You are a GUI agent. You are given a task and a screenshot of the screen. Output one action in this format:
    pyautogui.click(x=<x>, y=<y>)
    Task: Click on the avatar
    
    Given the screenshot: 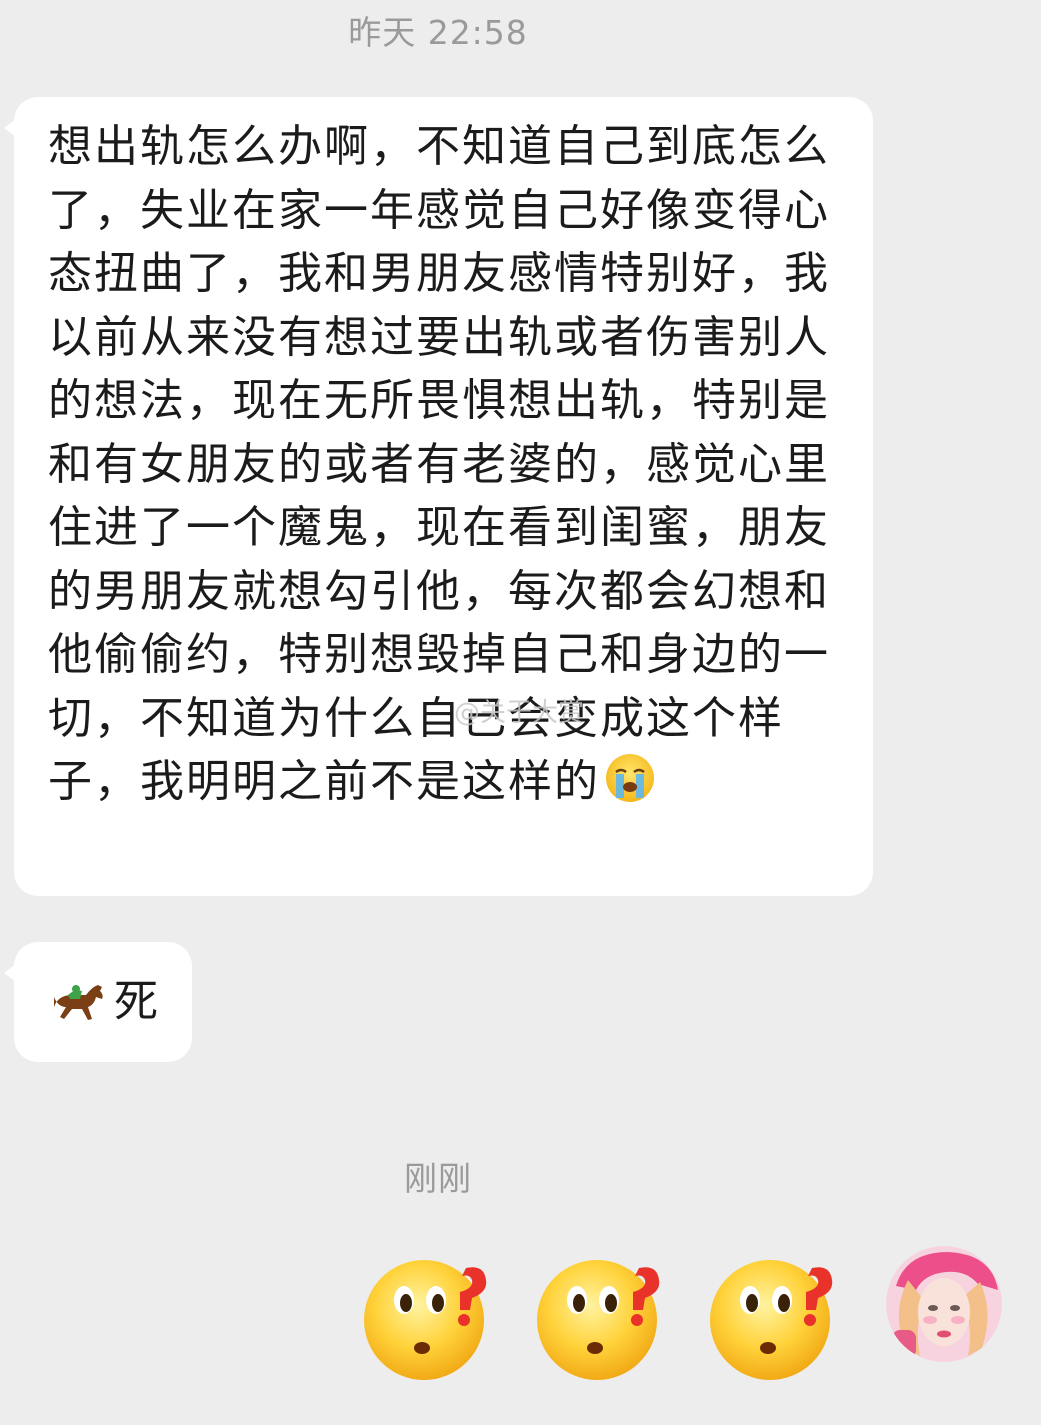 What is the action you would take?
    pyautogui.click(x=944, y=1304)
    